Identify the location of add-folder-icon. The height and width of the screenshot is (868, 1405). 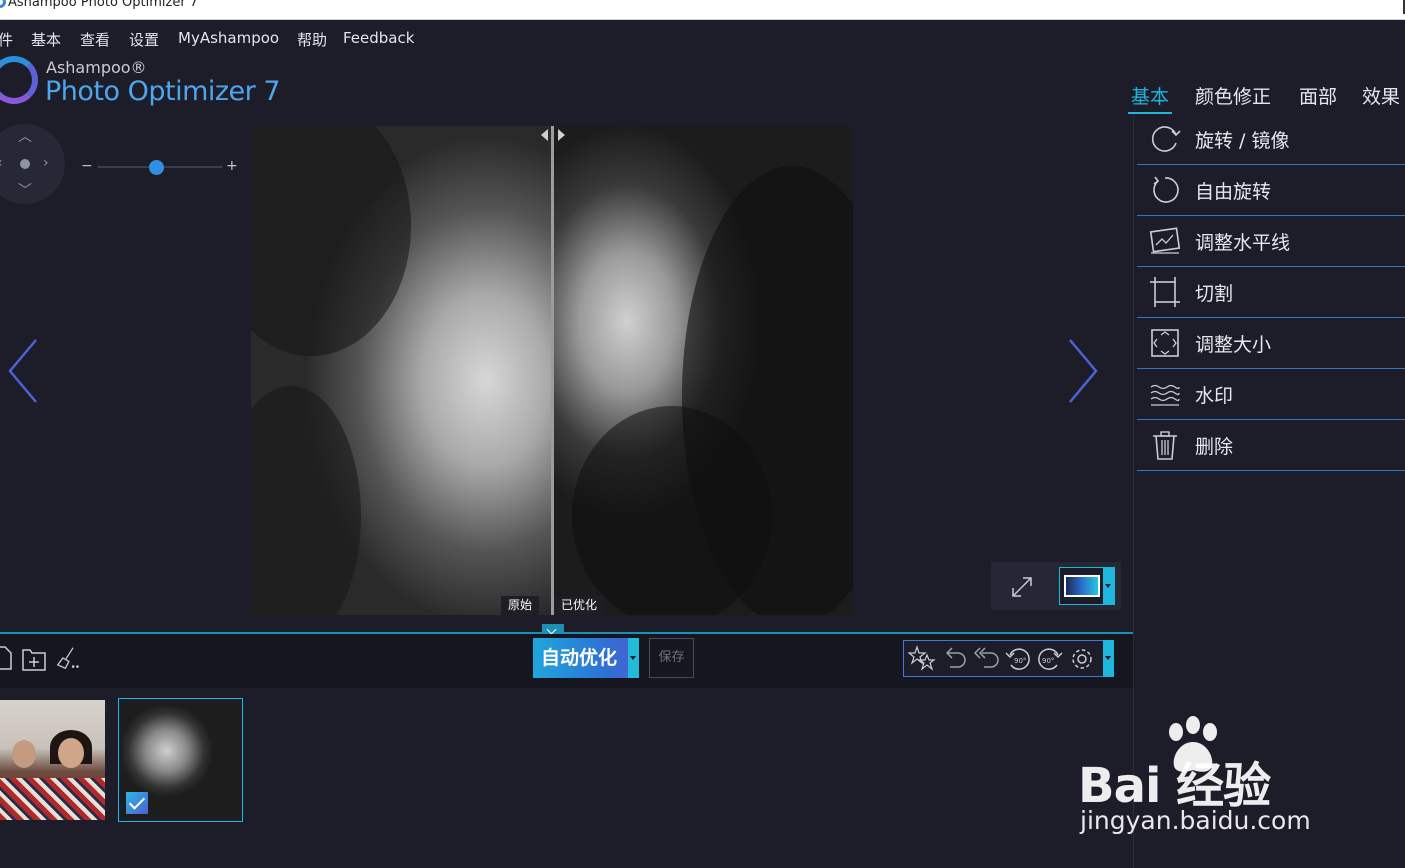
(34, 658).